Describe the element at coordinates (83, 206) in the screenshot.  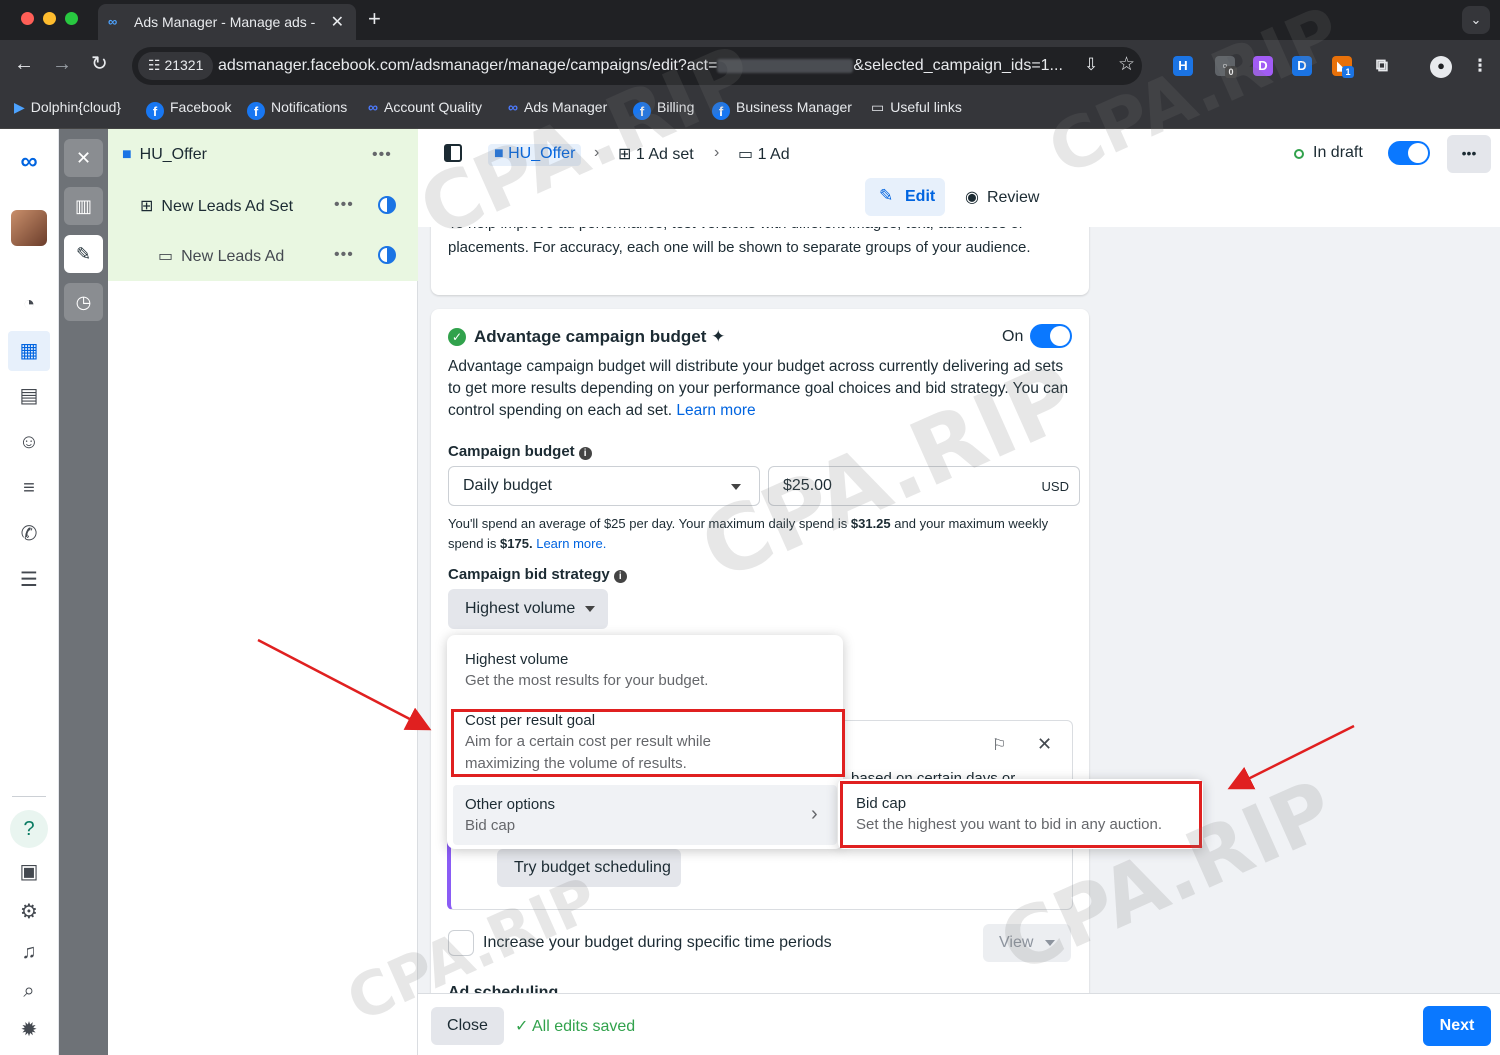
I see `chart-icon: ▥` at that location.